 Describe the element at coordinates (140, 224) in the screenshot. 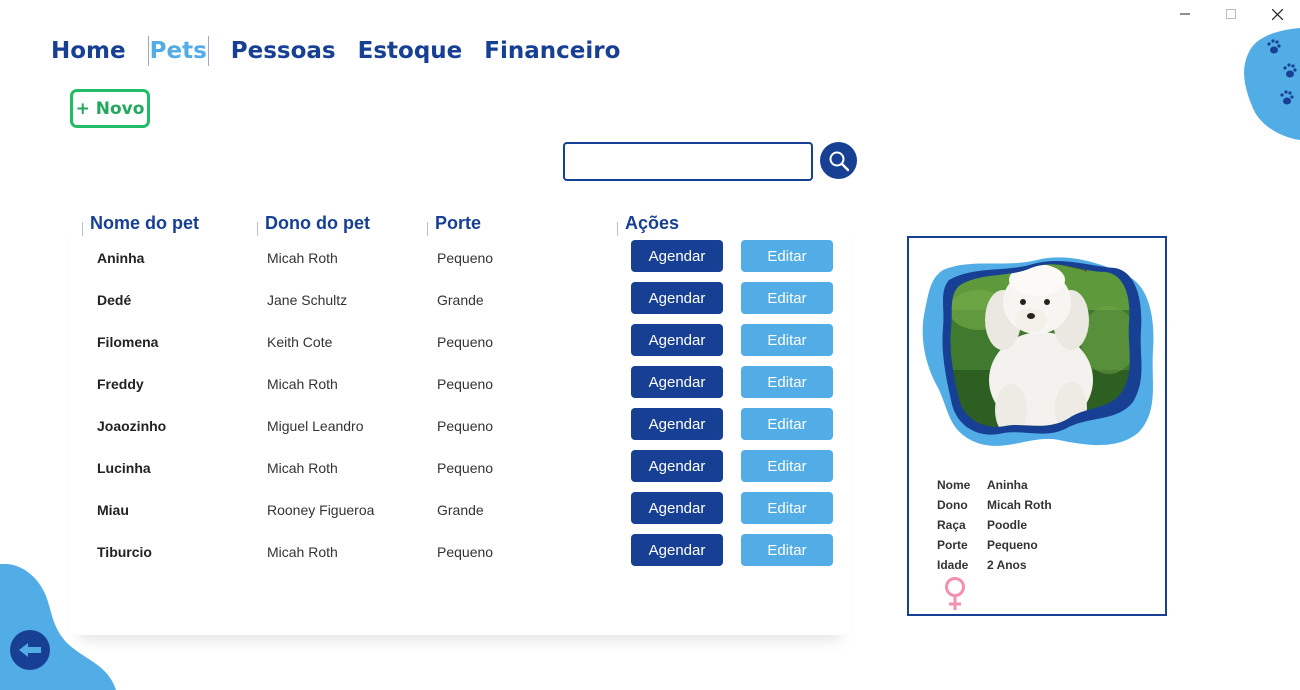

I see `header-pet-name: Nome do pet` at that location.